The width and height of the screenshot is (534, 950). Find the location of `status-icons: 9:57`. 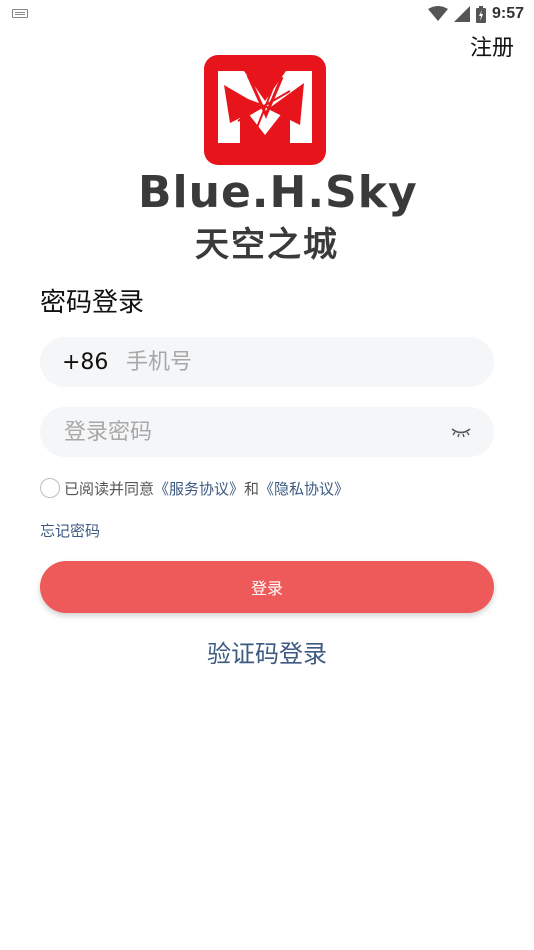

status-icons: 9:57 is located at coordinates (475, 14).